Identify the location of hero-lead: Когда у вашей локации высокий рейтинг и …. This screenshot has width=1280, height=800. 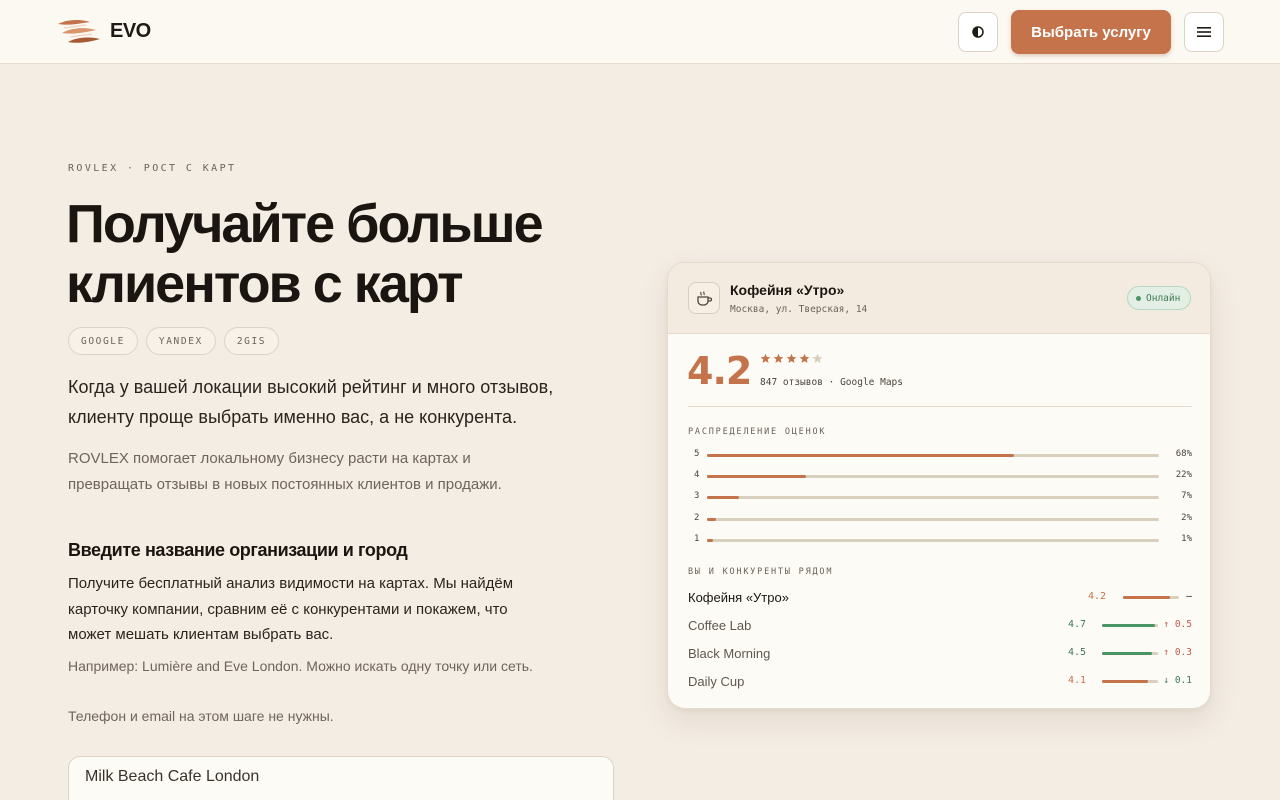
(311, 402).